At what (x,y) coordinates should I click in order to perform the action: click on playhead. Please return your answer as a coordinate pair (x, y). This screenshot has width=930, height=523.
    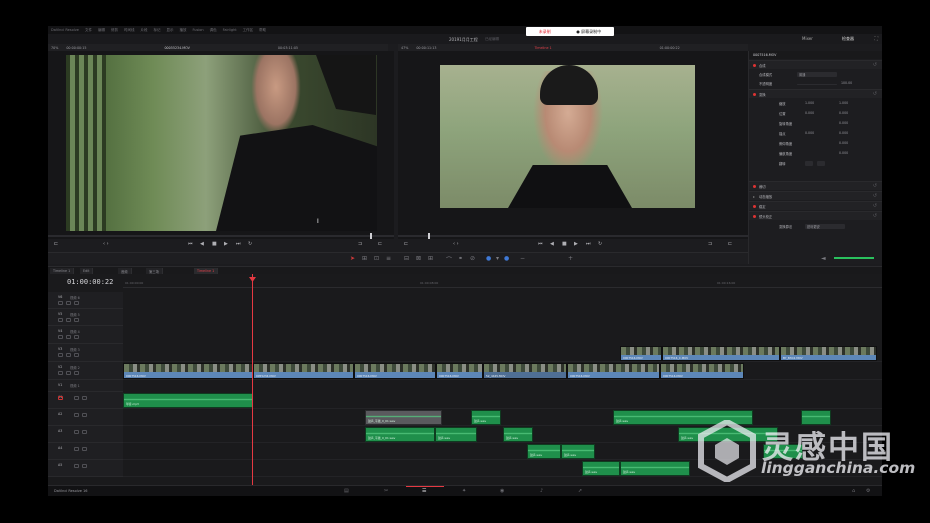
    Looking at the image, I should click on (252, 379).